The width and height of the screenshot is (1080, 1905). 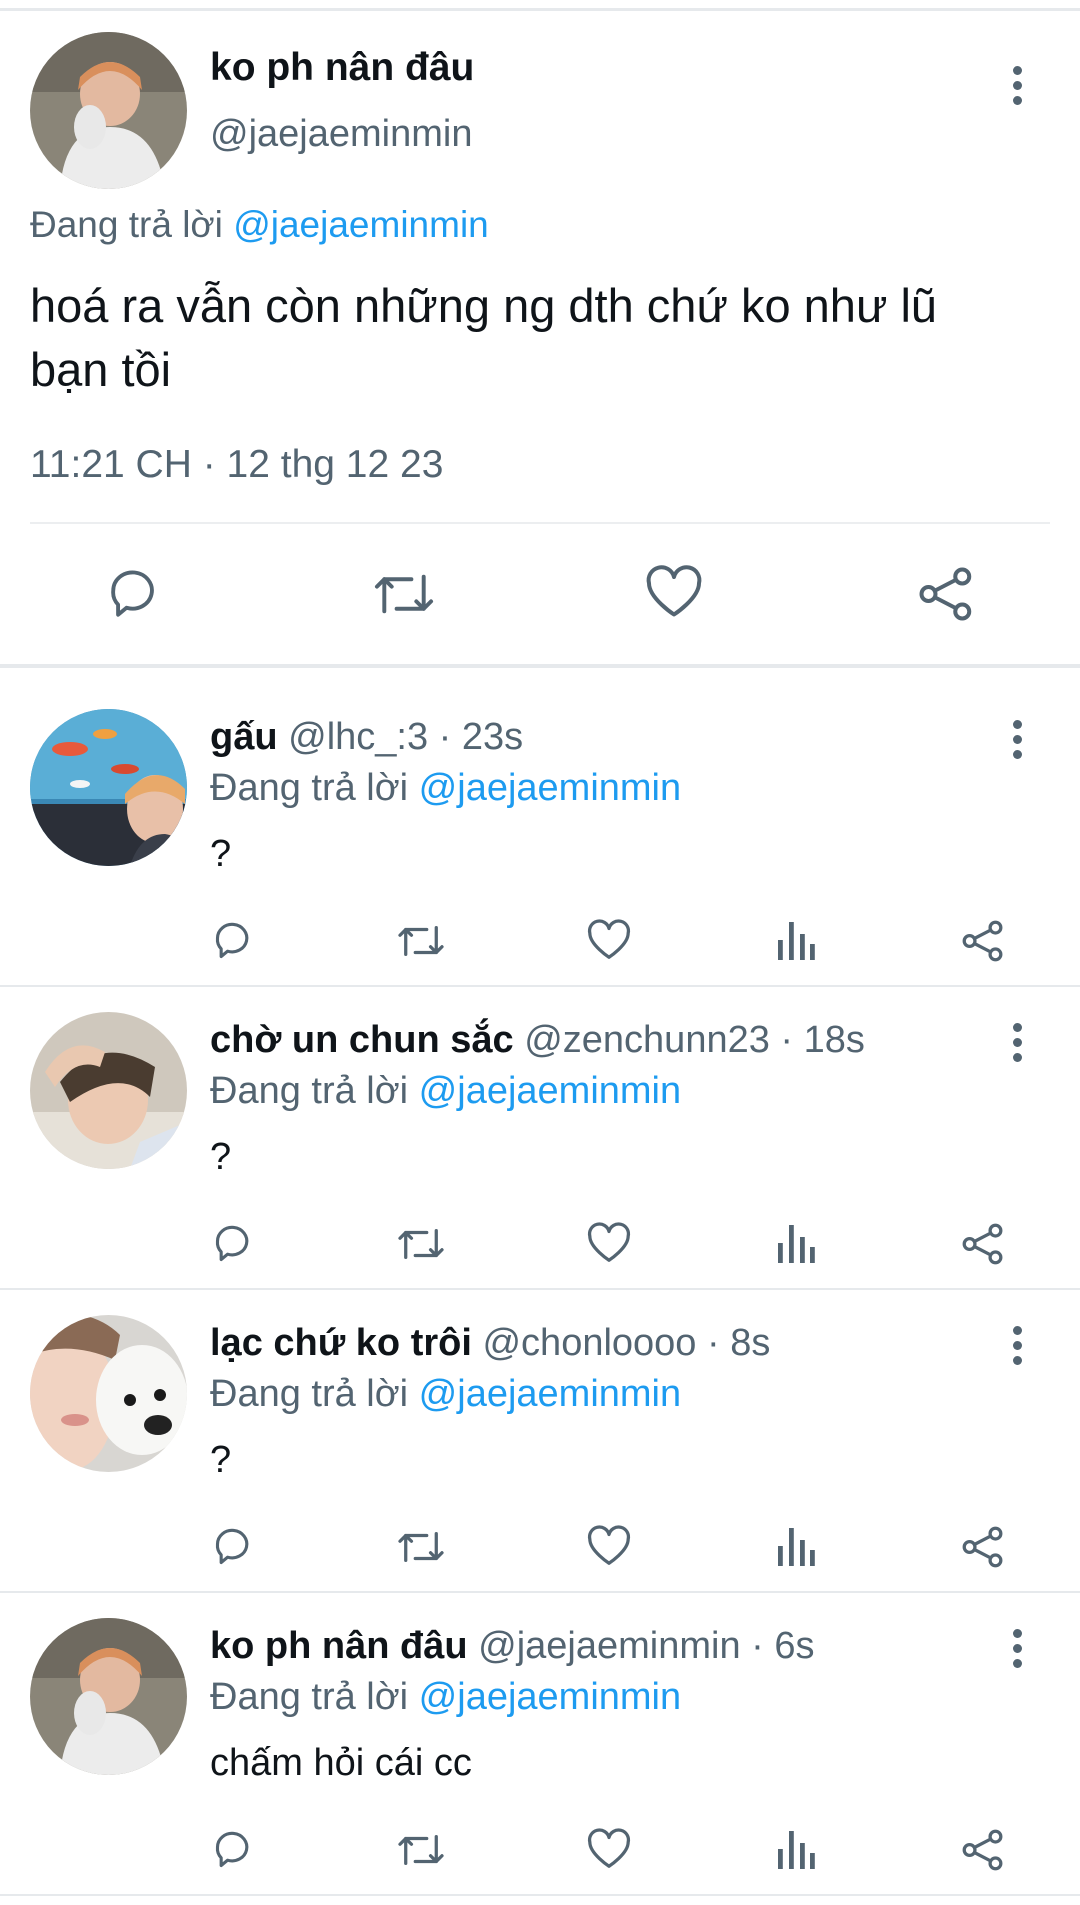 What do you see at coordinates (739, 1343) in the screenshot?
I see `reply-time: · 8s` at bounding box center [739, 1343].